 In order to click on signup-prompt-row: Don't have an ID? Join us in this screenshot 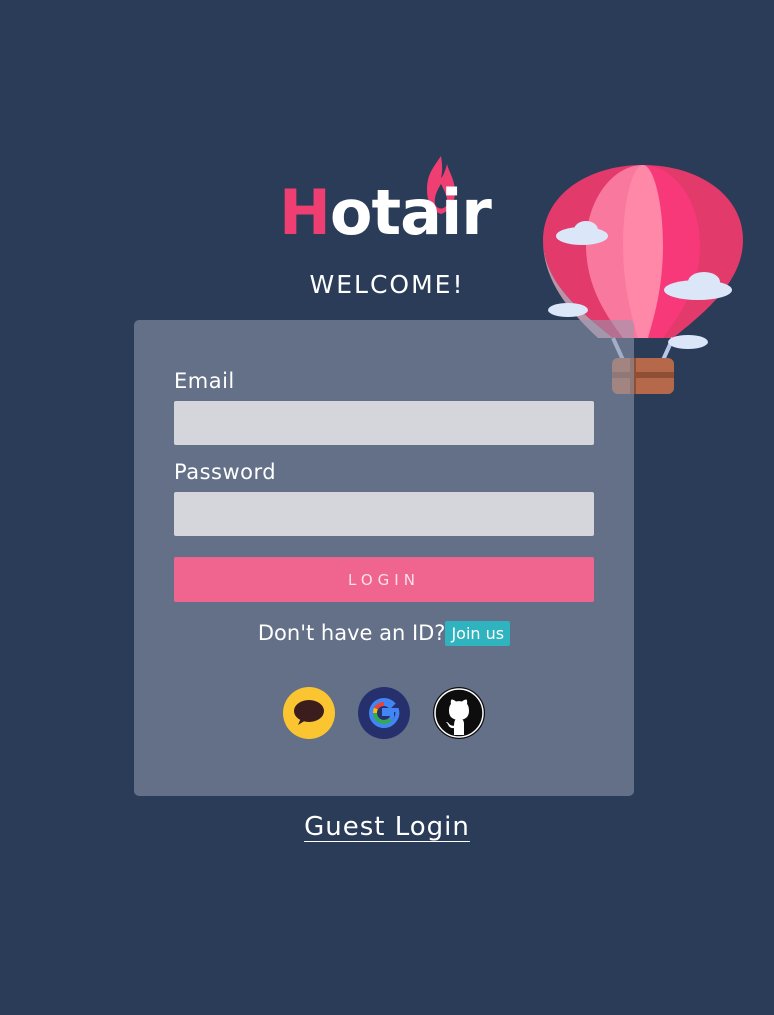, I will do `click(384, 633)`.